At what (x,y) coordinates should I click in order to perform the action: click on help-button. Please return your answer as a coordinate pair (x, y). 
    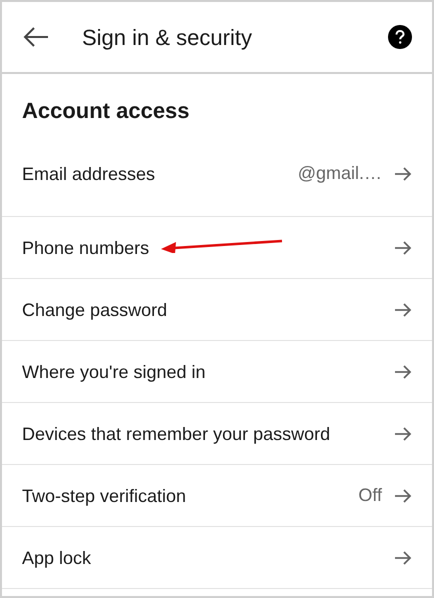
    Looking at the image, I should click on (400, 37).